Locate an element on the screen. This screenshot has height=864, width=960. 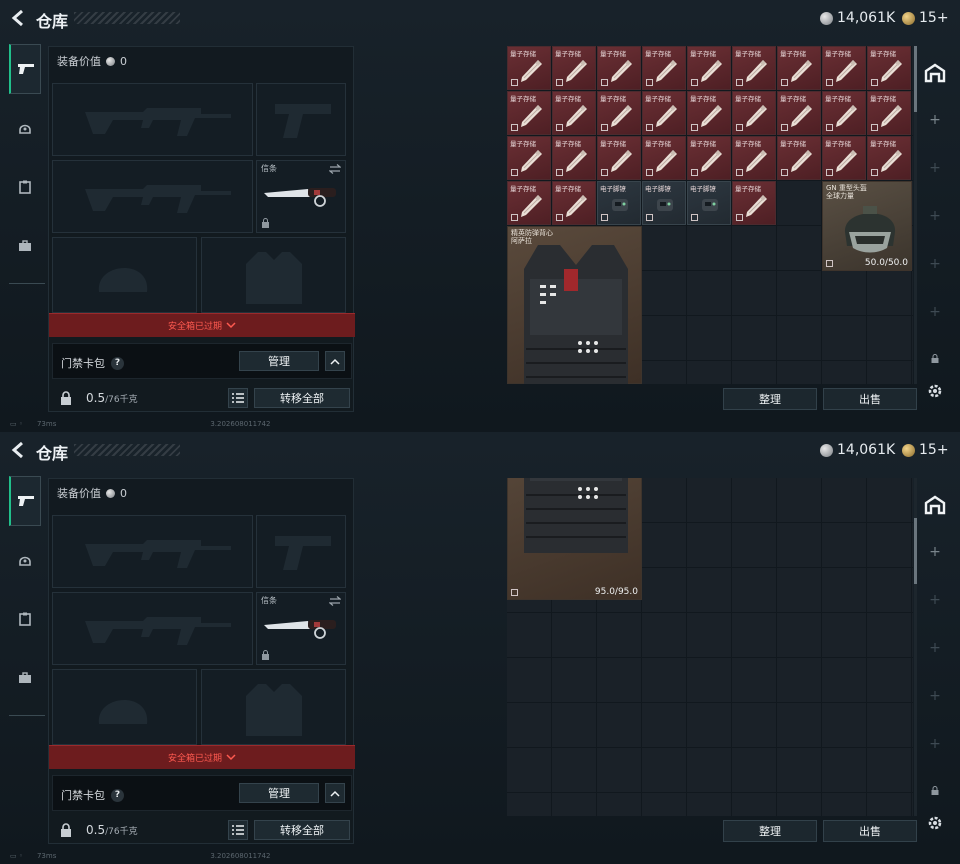
item-elite-vest: 95.0/95.0 is located at coordinates (574, 539).